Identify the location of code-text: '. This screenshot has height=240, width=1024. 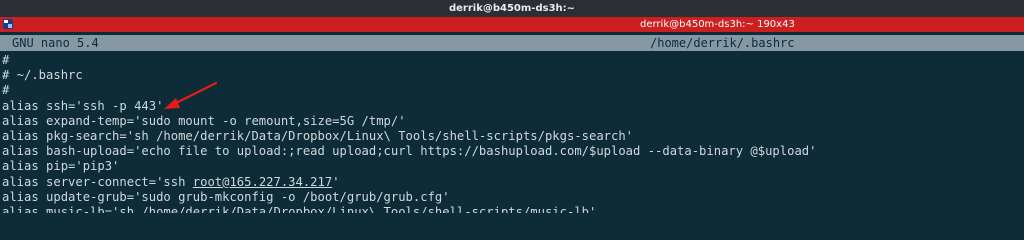
(336, 181).